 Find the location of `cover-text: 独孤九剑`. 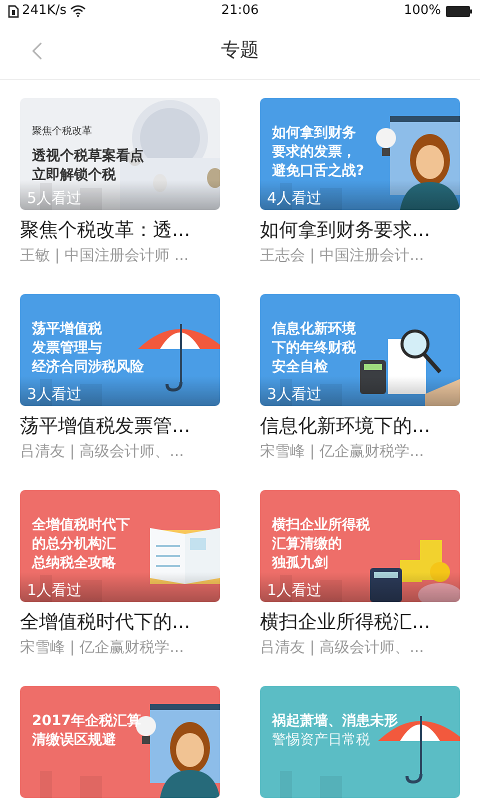

cover-text: 独孤九剑 is located at coordinates (300, 563).